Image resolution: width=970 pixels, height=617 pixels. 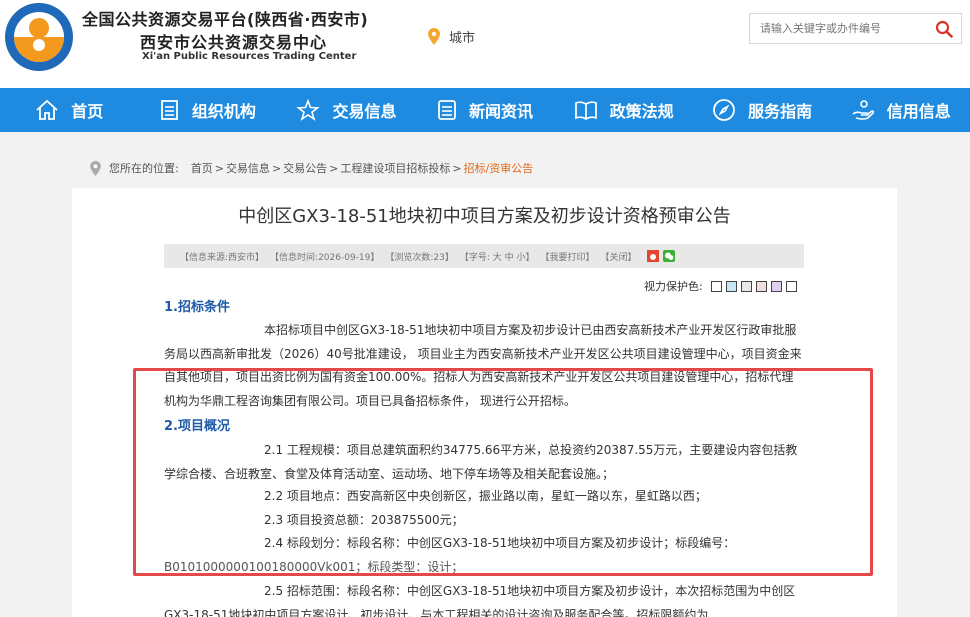 I want to click on nav-trading-info: 交易信息, so click(x=346, y=110).